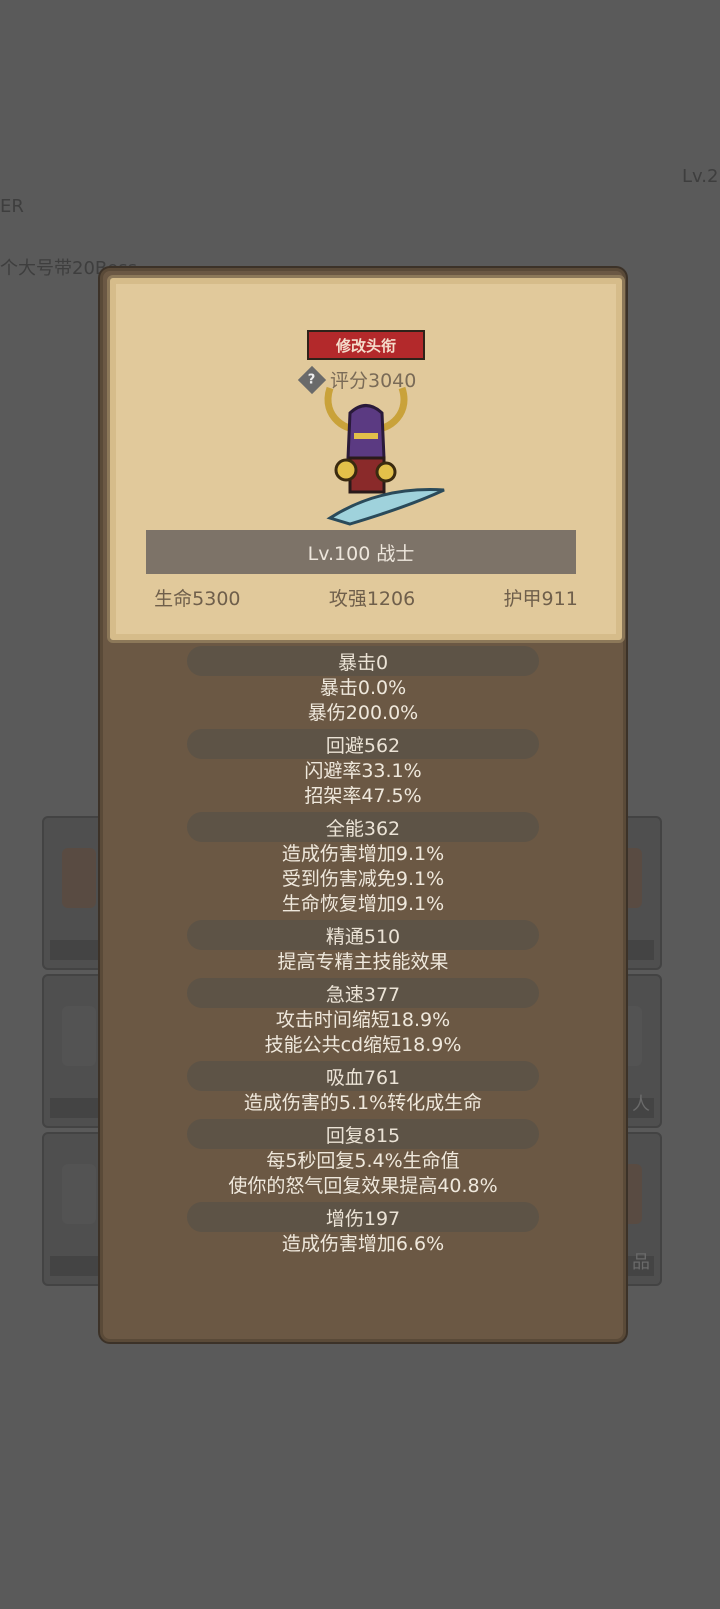  What do you see at coordinates (363, 1186) in the screenshot?
I see `stat-line: 使你的怒气回复效果提高40.8%` at bounding box center [363, 1186].